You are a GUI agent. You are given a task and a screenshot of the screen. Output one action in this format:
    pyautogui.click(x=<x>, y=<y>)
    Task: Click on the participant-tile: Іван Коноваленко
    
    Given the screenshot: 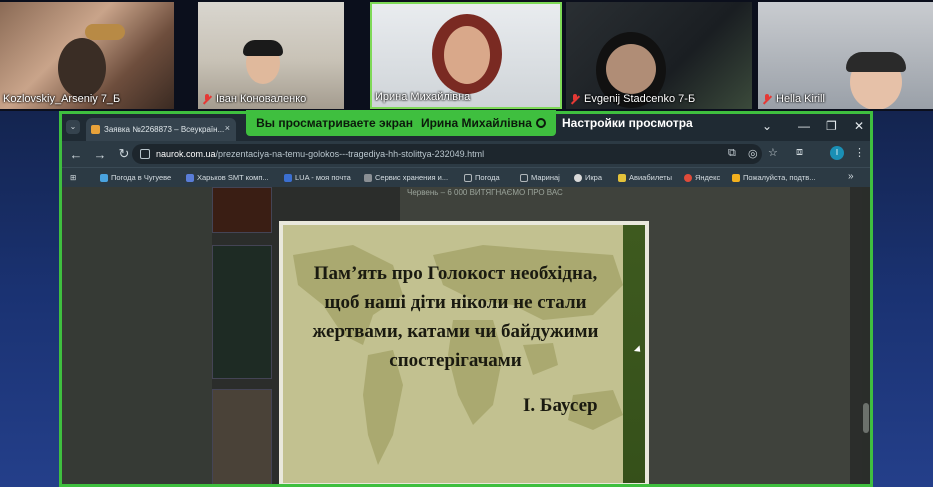 What is the action you would take?
    pyautogui.click(x=271, y=55)
    